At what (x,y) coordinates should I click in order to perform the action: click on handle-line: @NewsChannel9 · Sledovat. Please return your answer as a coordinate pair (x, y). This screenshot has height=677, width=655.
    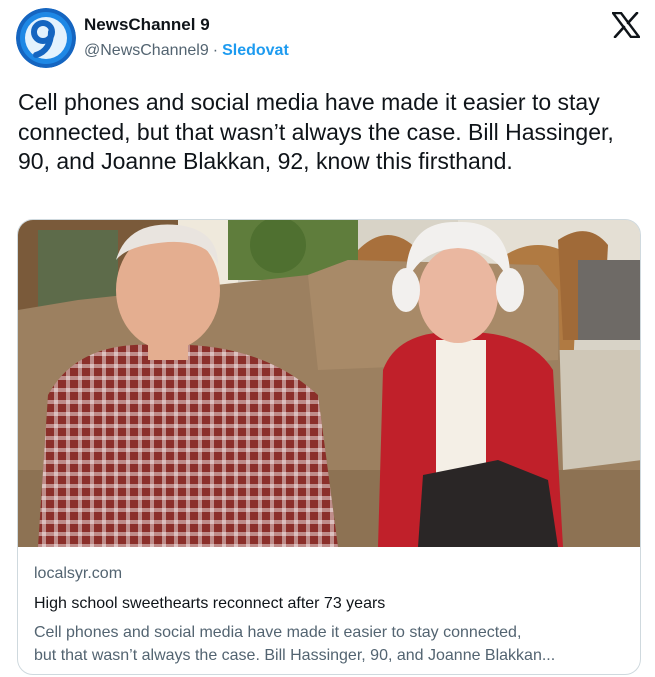
    Looking at the image, I should click on (186, 51).